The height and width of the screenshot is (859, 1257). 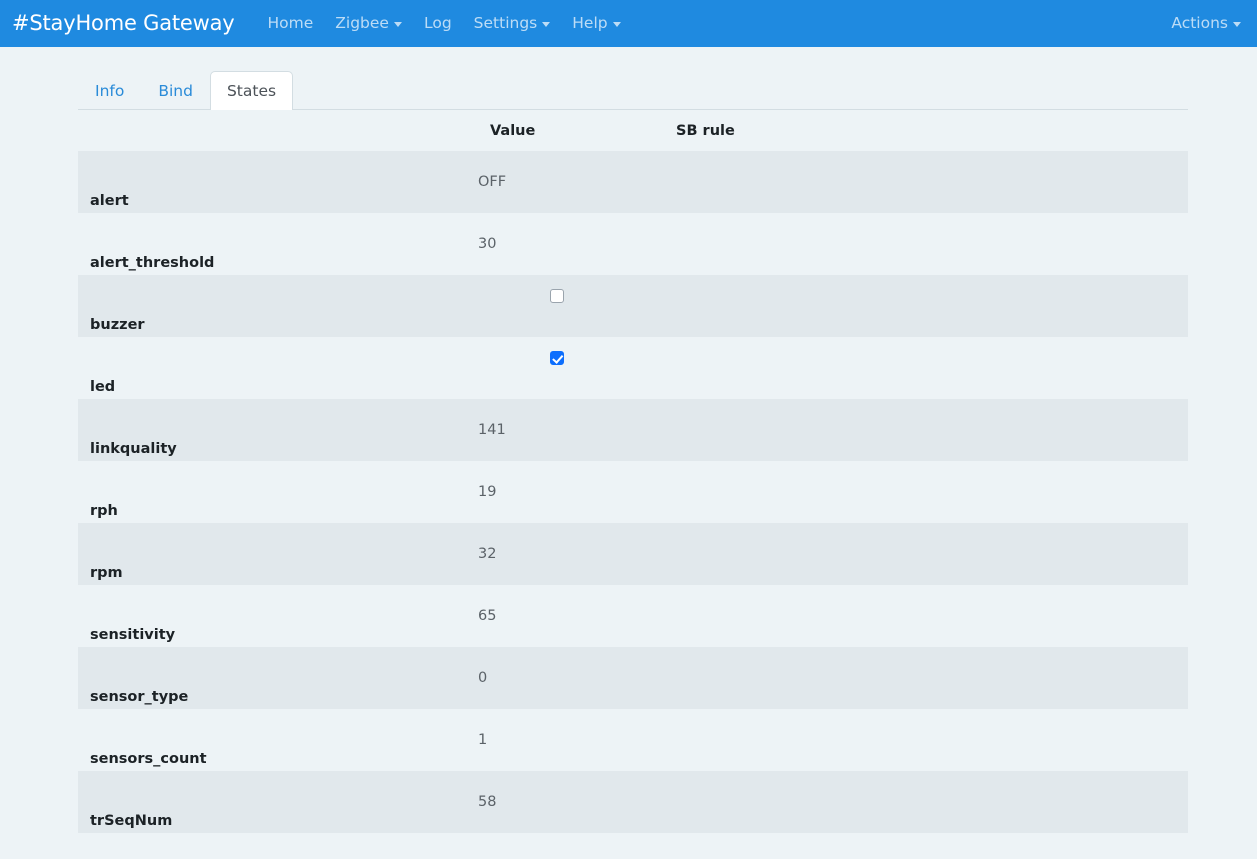 What do you see at coordinates (571, 740) in the screenshot?
I see `state-value-cell: 1` at bounding box center [571, 740].